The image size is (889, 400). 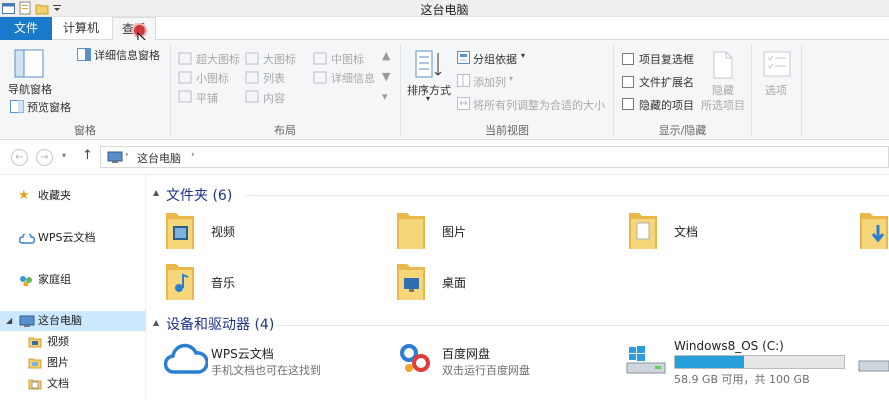 What do you see at coordinates (463, 103) in the screenshot?
I see `fit-columns-icon` at bounding box center [463, 103].